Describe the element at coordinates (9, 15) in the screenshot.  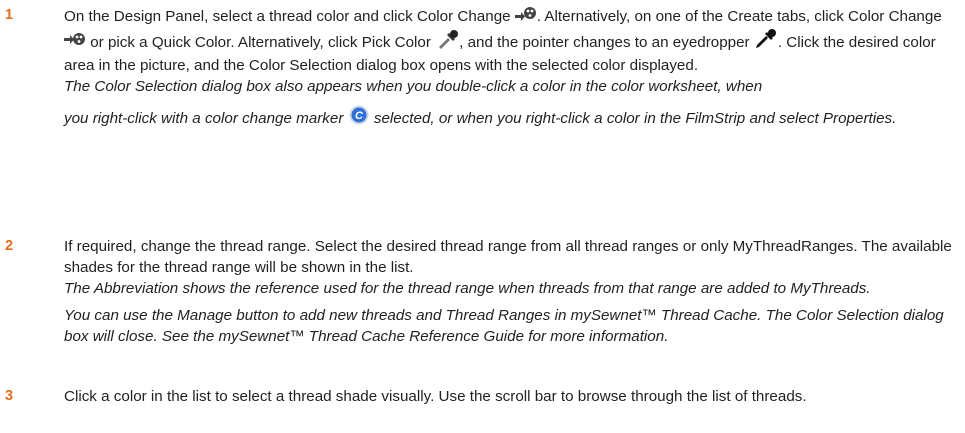
I see `step-number: 1` at that location.